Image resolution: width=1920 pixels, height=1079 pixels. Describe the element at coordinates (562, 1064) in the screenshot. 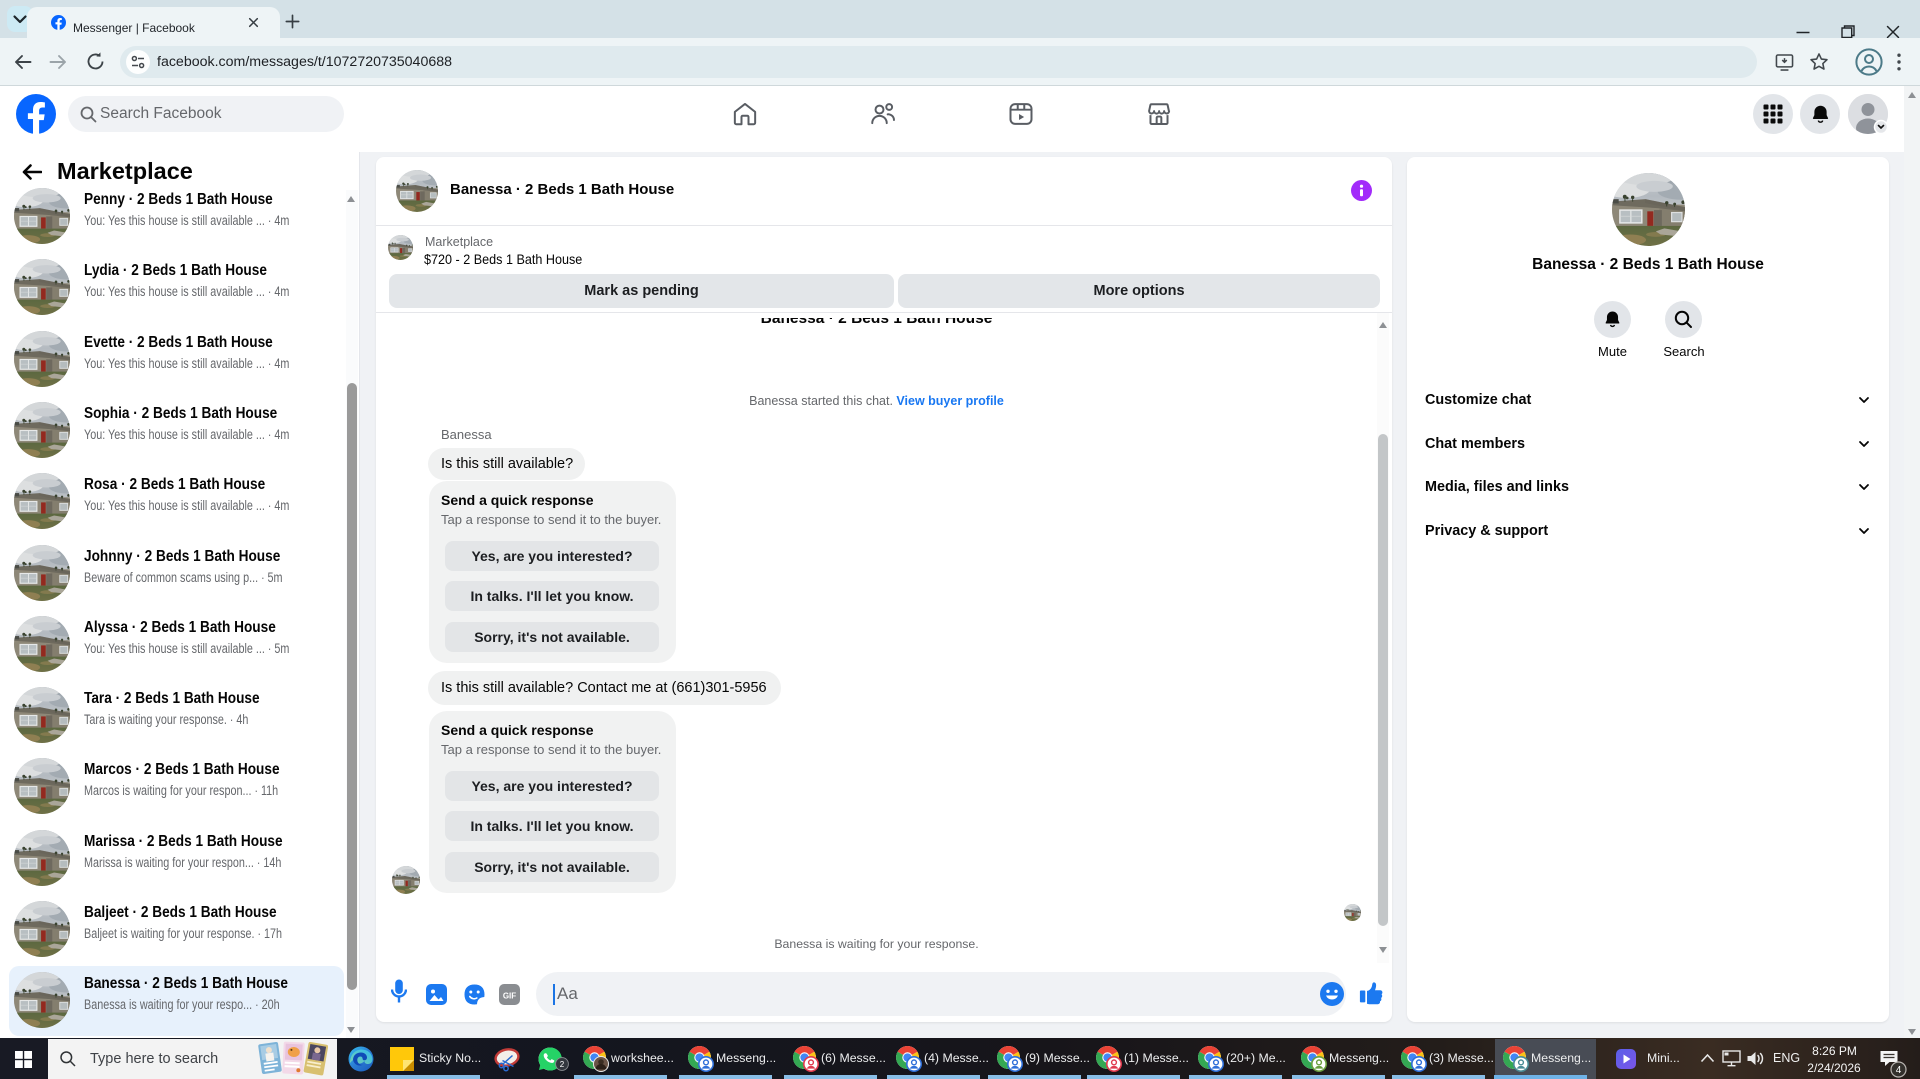

I see `svg-text: 2` at that location.